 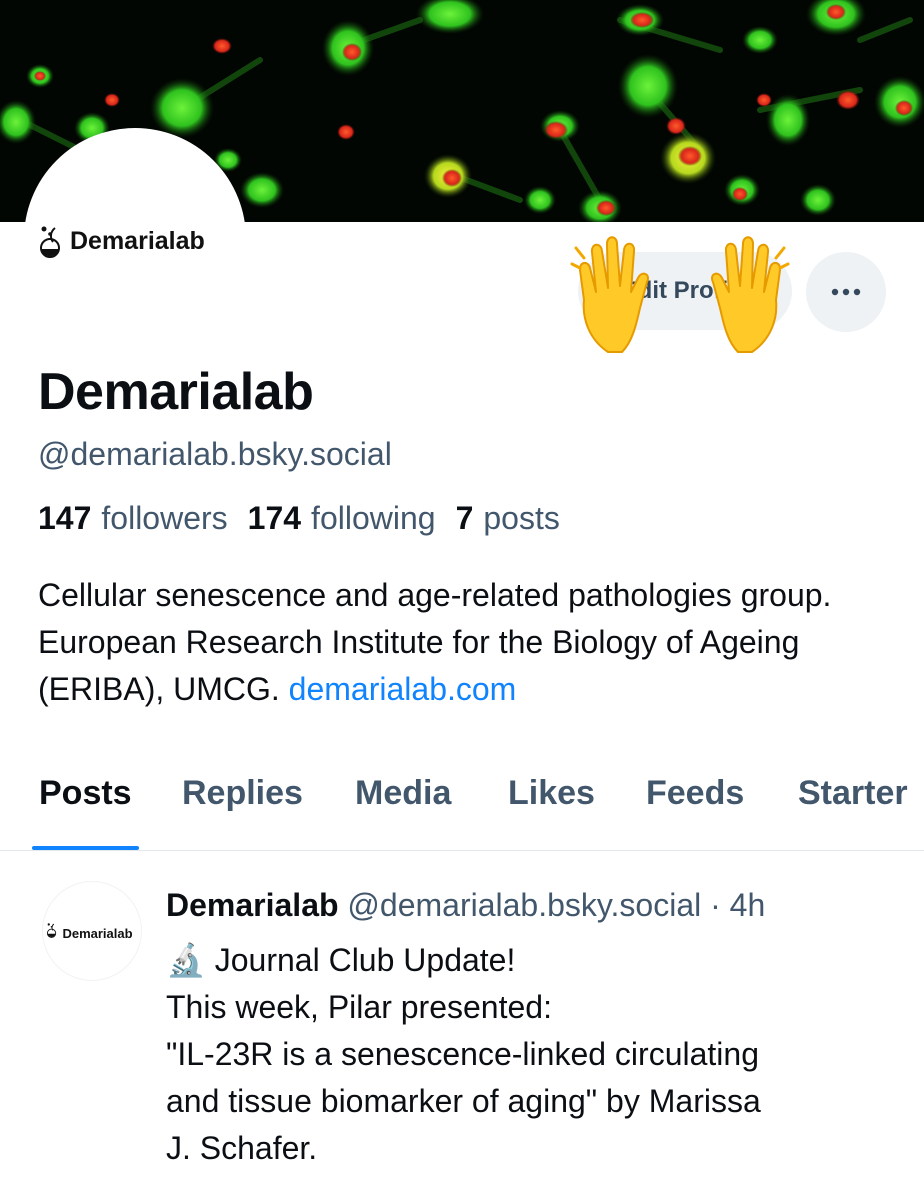 I want to click on posts-label: posts, so click(x=521, y=518).